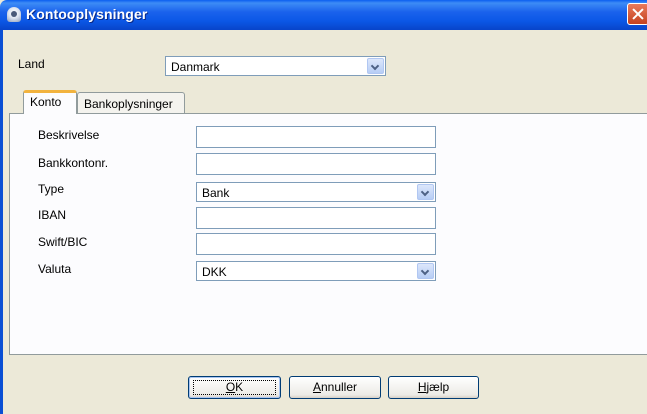 Image resolution: width=647 pixels, height=414 pixels. I want to click on ok-button: OK, so click(234, 387).